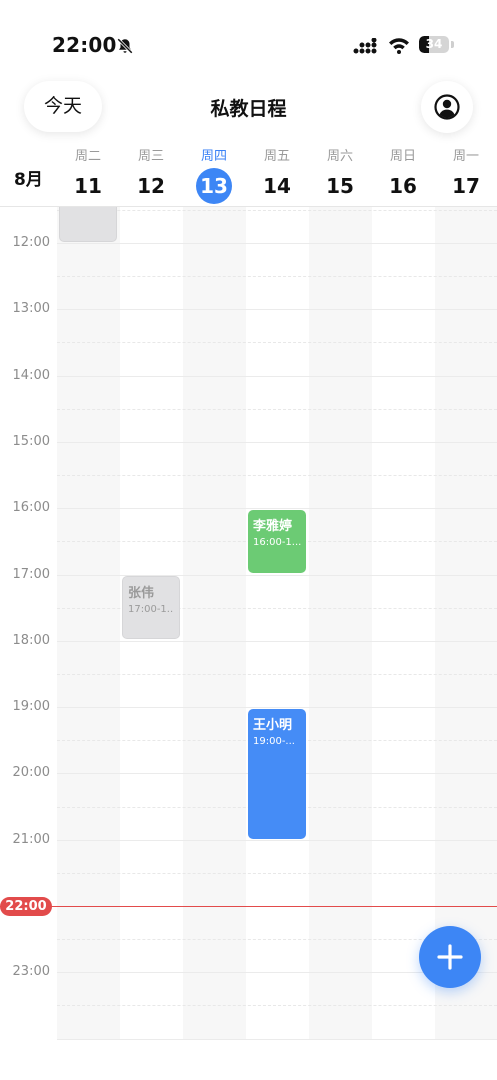 This screenshot has height=1080, width=497. I want to click on day-column-0: 周二 11, so click(88, 176).